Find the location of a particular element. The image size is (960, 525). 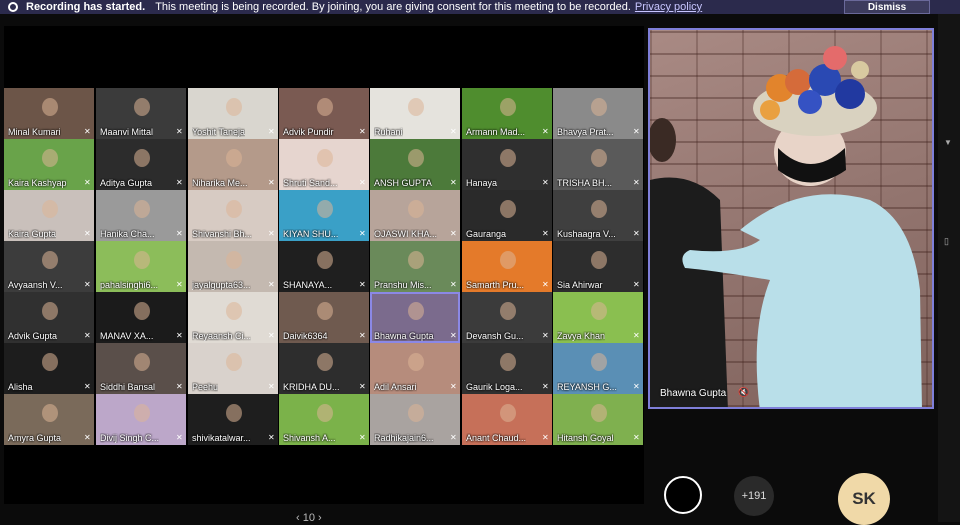

participant-name: Advik Gupta is located at coordinates (33, 336).